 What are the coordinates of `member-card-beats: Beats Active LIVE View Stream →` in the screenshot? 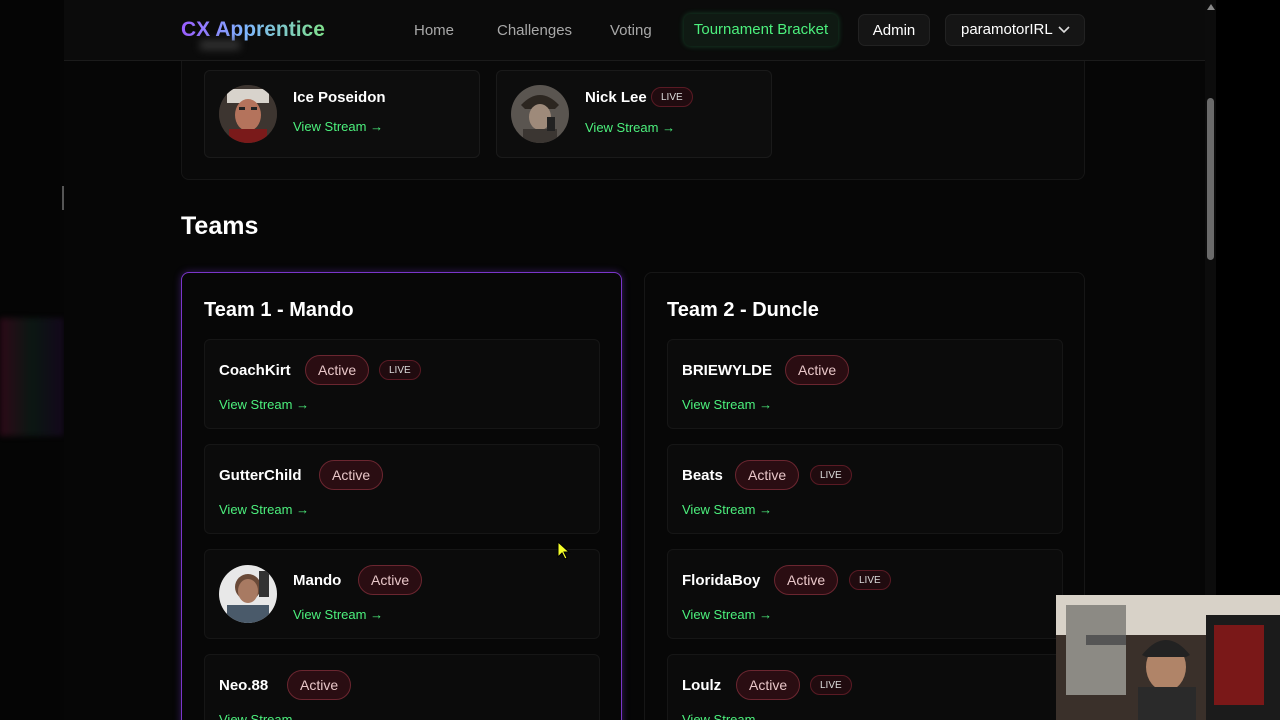 It's located at (865, 489).